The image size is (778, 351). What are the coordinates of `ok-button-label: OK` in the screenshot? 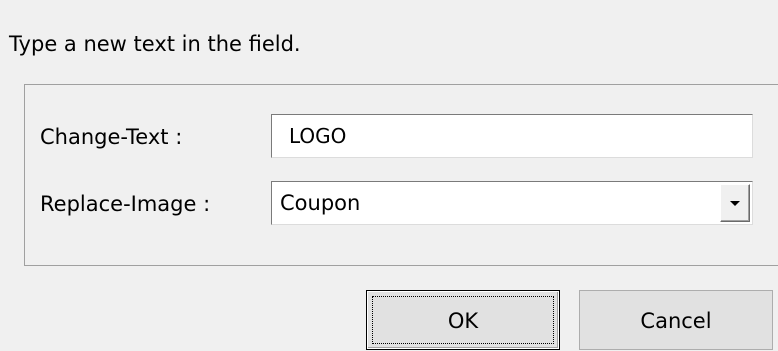 It's located at (463, 321).